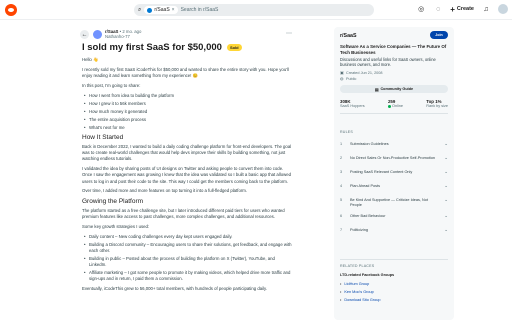  Describe the element at coordinates (152, 47) in the screenshot. I see `post-title: I sold my first SaaS for $50,000` at that location.